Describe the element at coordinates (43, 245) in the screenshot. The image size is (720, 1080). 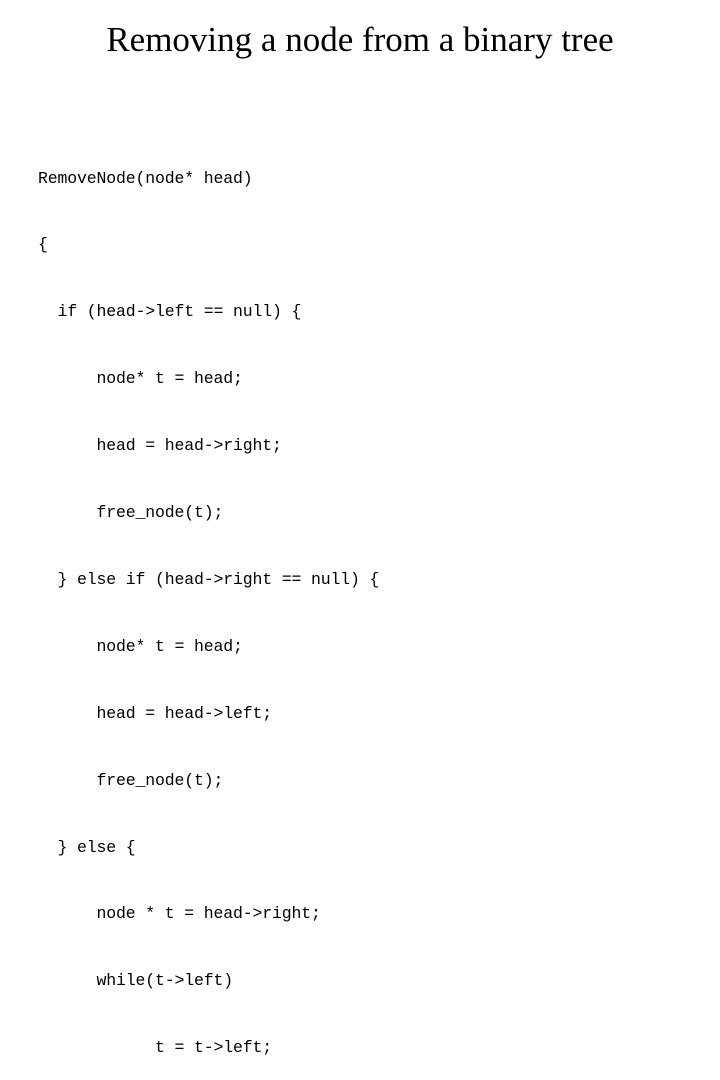
I see `code-line: {` at that location.